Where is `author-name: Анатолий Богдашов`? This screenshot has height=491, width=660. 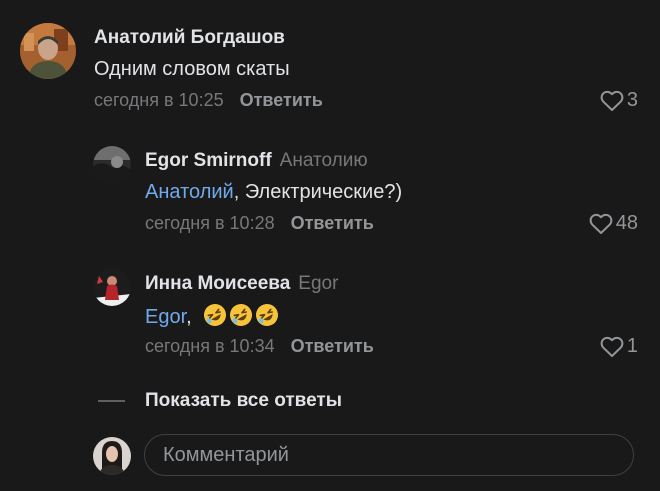 author-name: Анатолий Богдашов is located at coordinates (189, 37).